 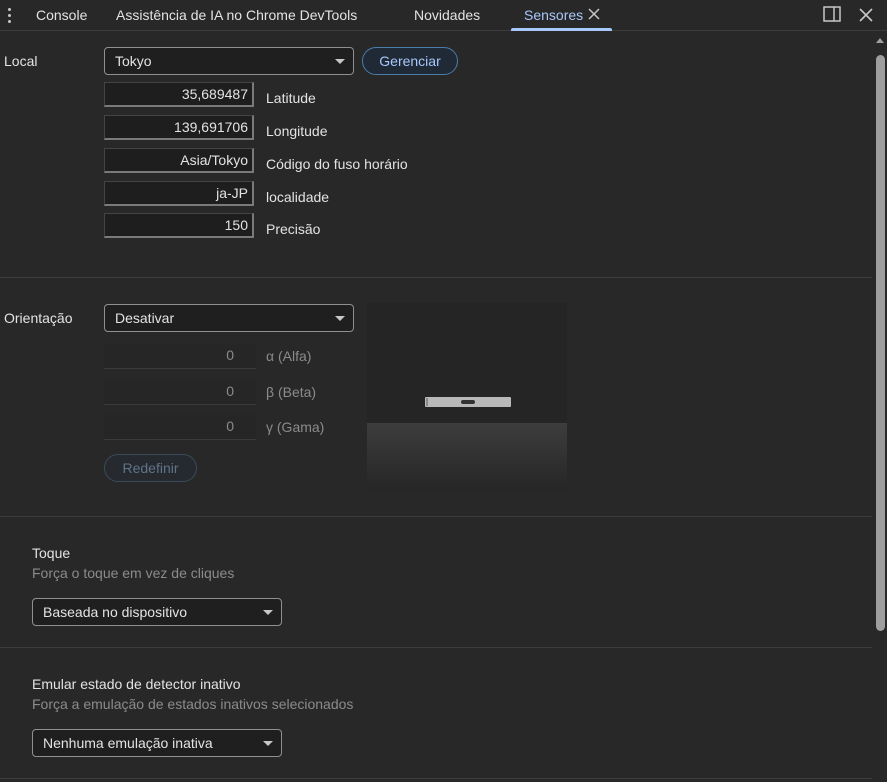 I want to click on orientation-preview-floor, so click(x=467, y=457).